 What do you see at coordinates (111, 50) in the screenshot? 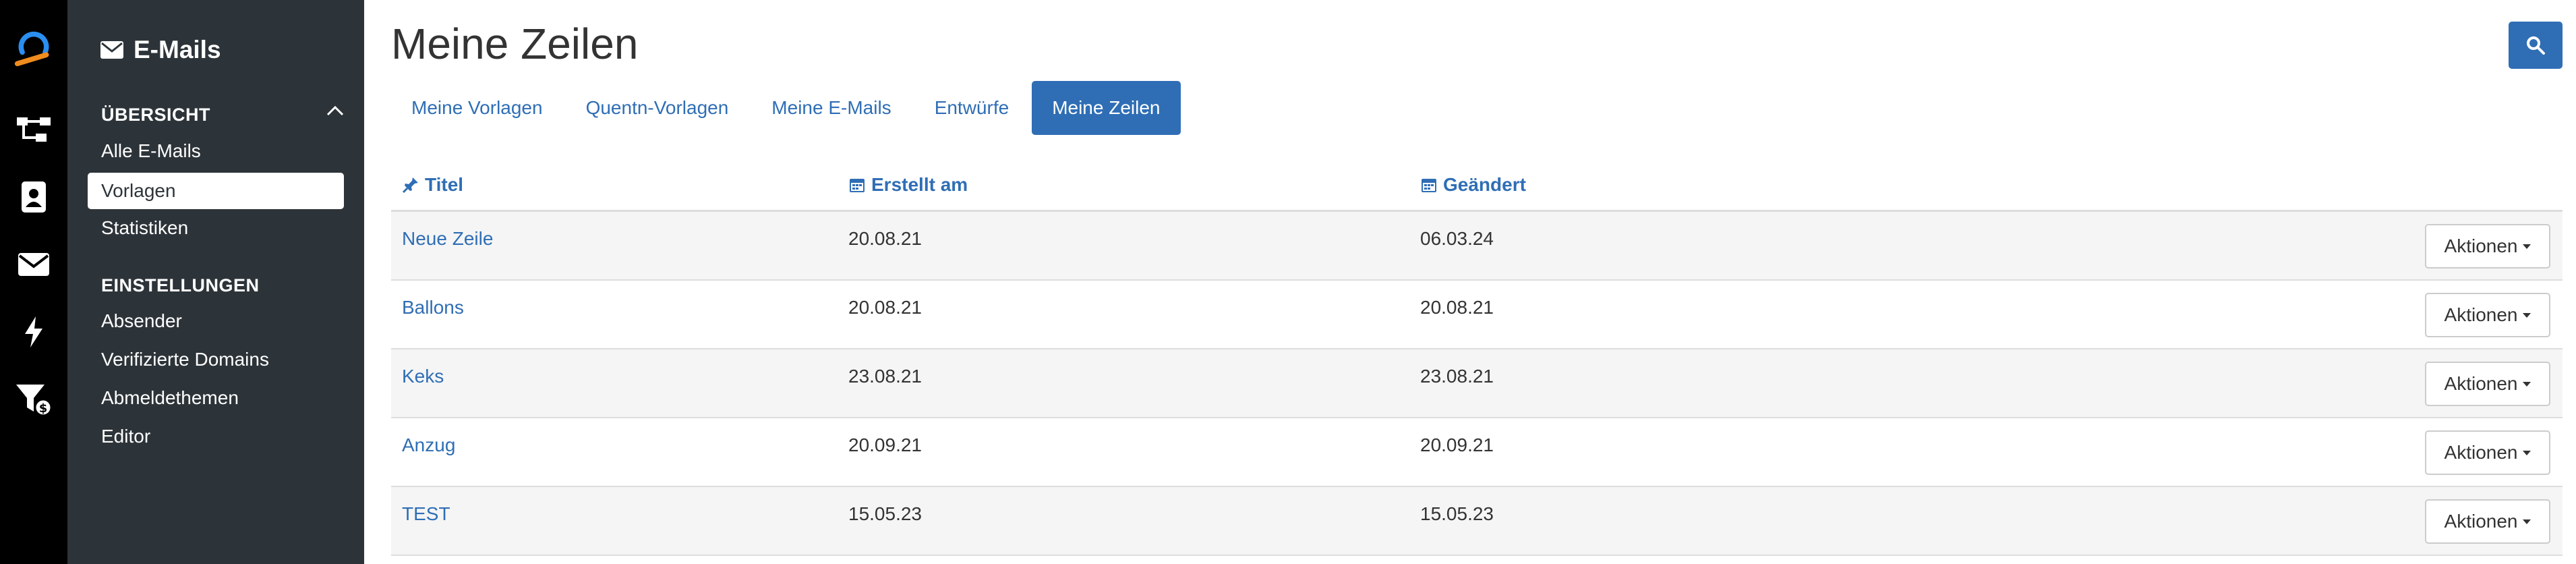
I see `envelope-icon` at bounding box center [111, 50].